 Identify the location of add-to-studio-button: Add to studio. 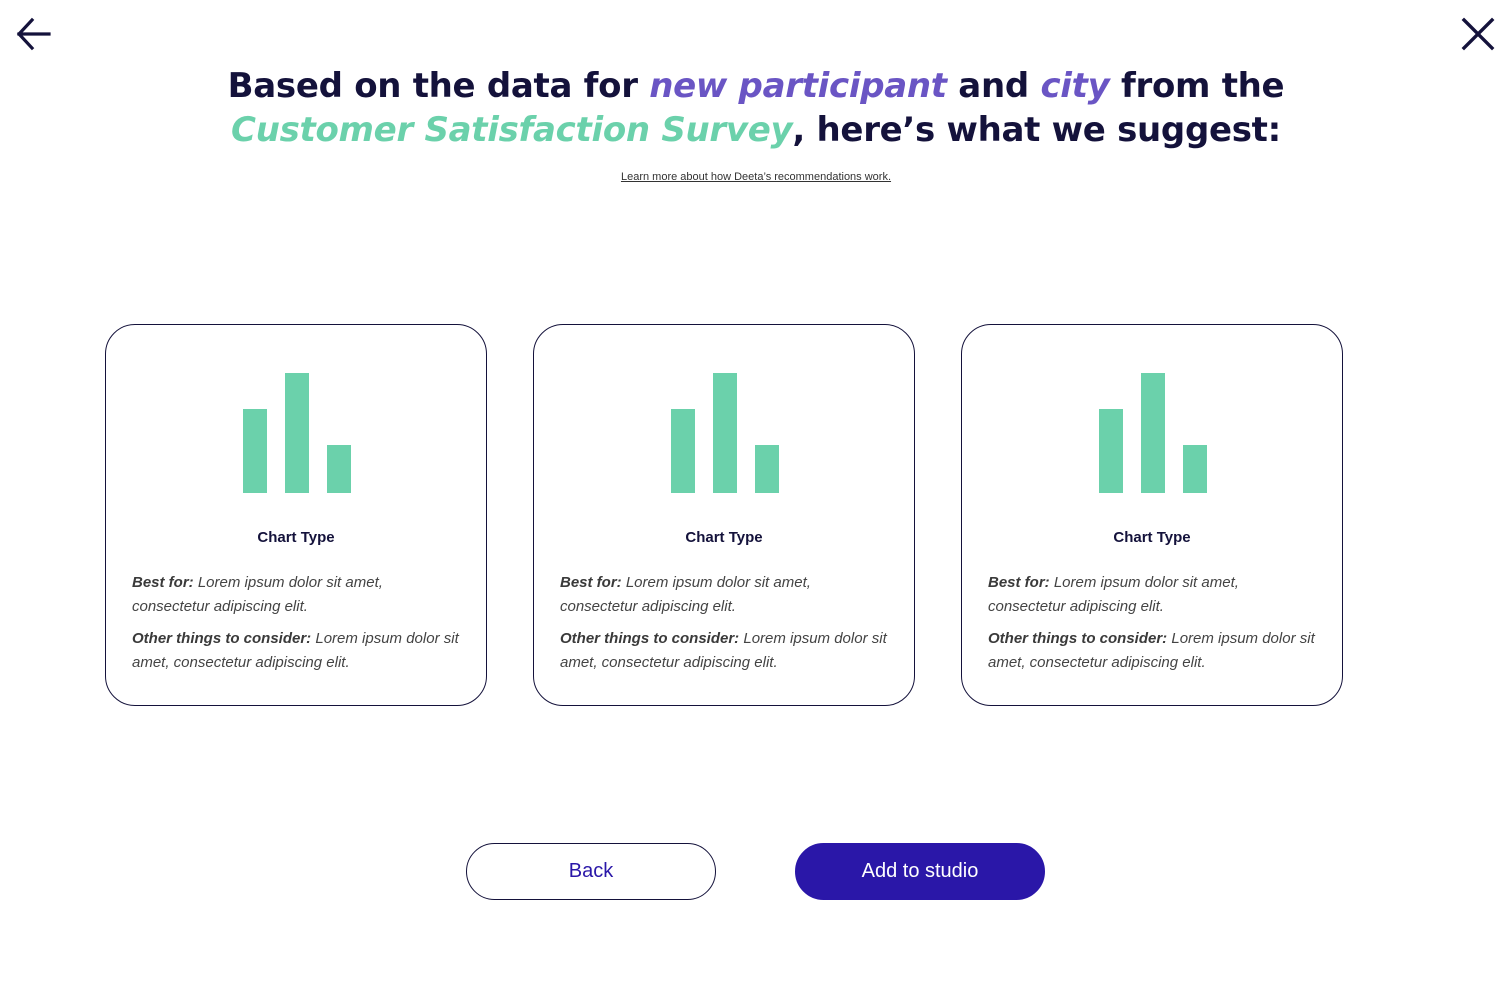
(920, 871).